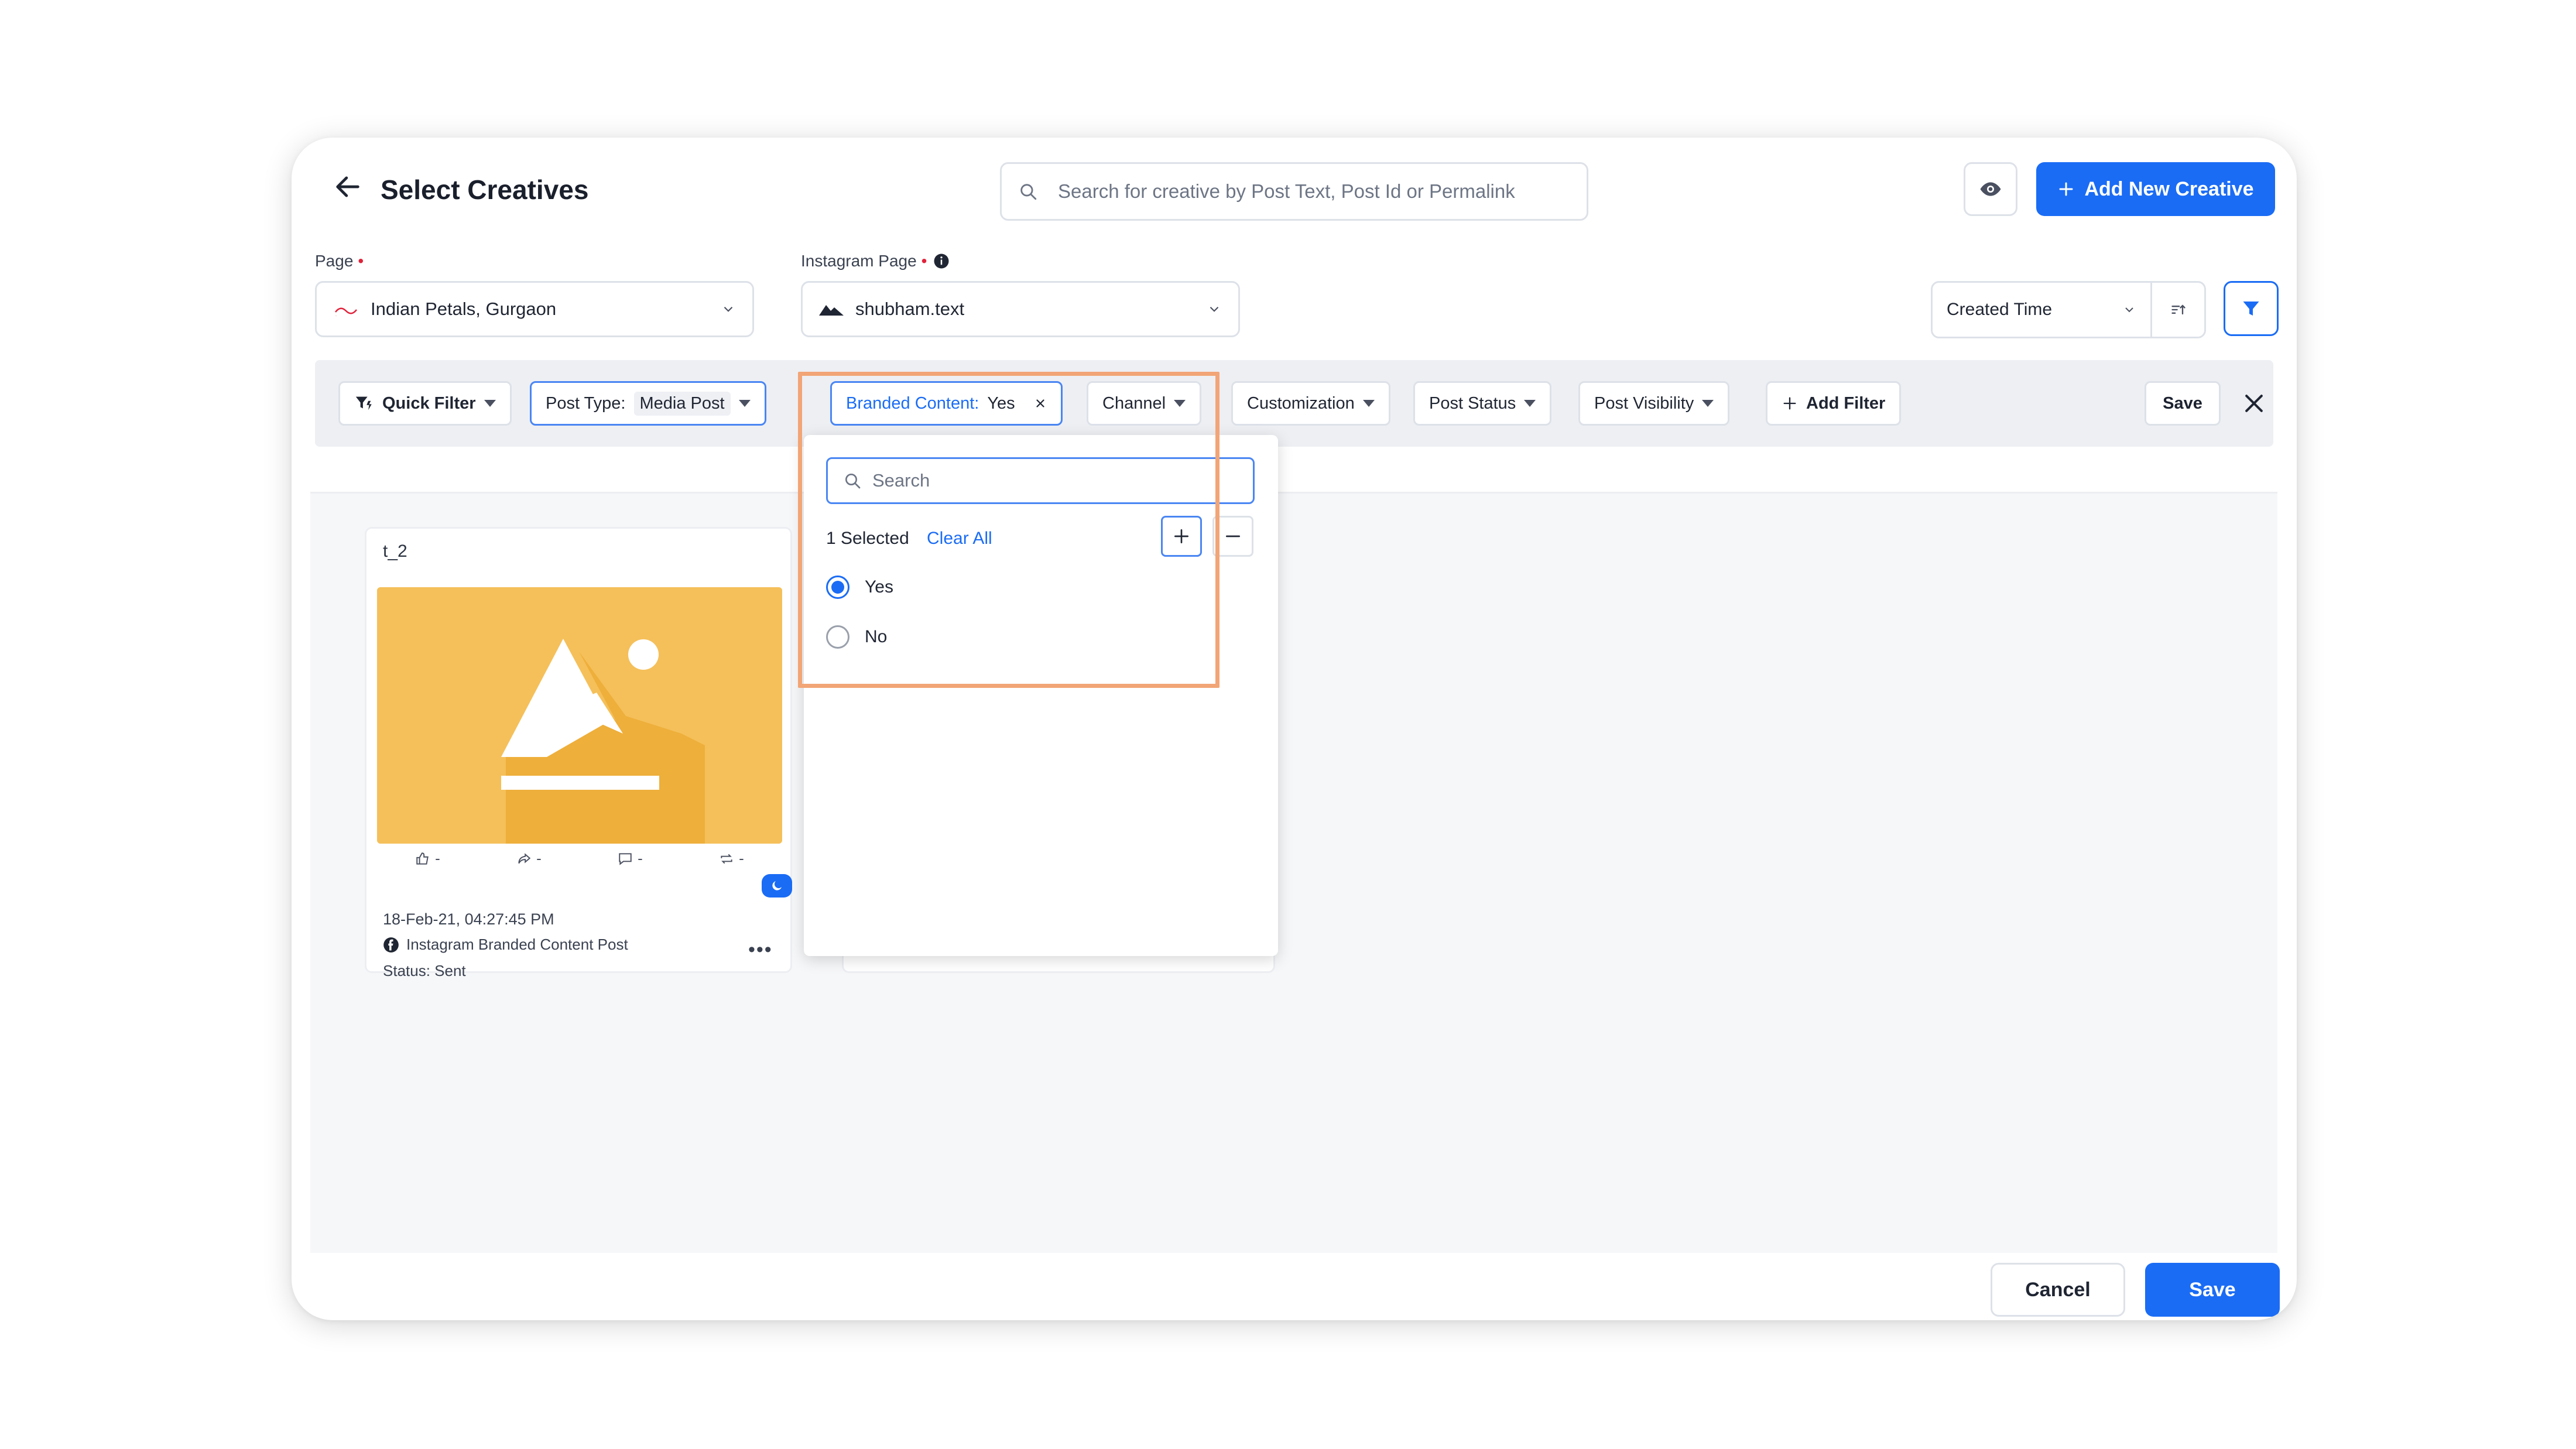 The image size is (2576, 1449). I want to click on branded-content-dropdown: 1 Selected Clear All Yes No, so click(1041, 696).